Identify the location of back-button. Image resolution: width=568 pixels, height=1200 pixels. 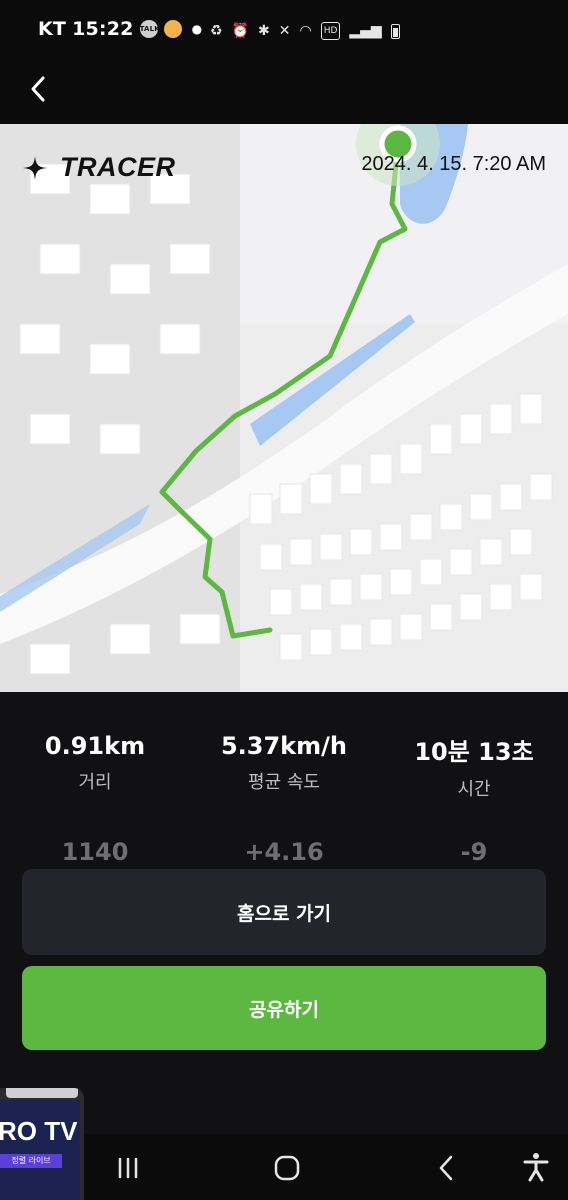
(39, 89).